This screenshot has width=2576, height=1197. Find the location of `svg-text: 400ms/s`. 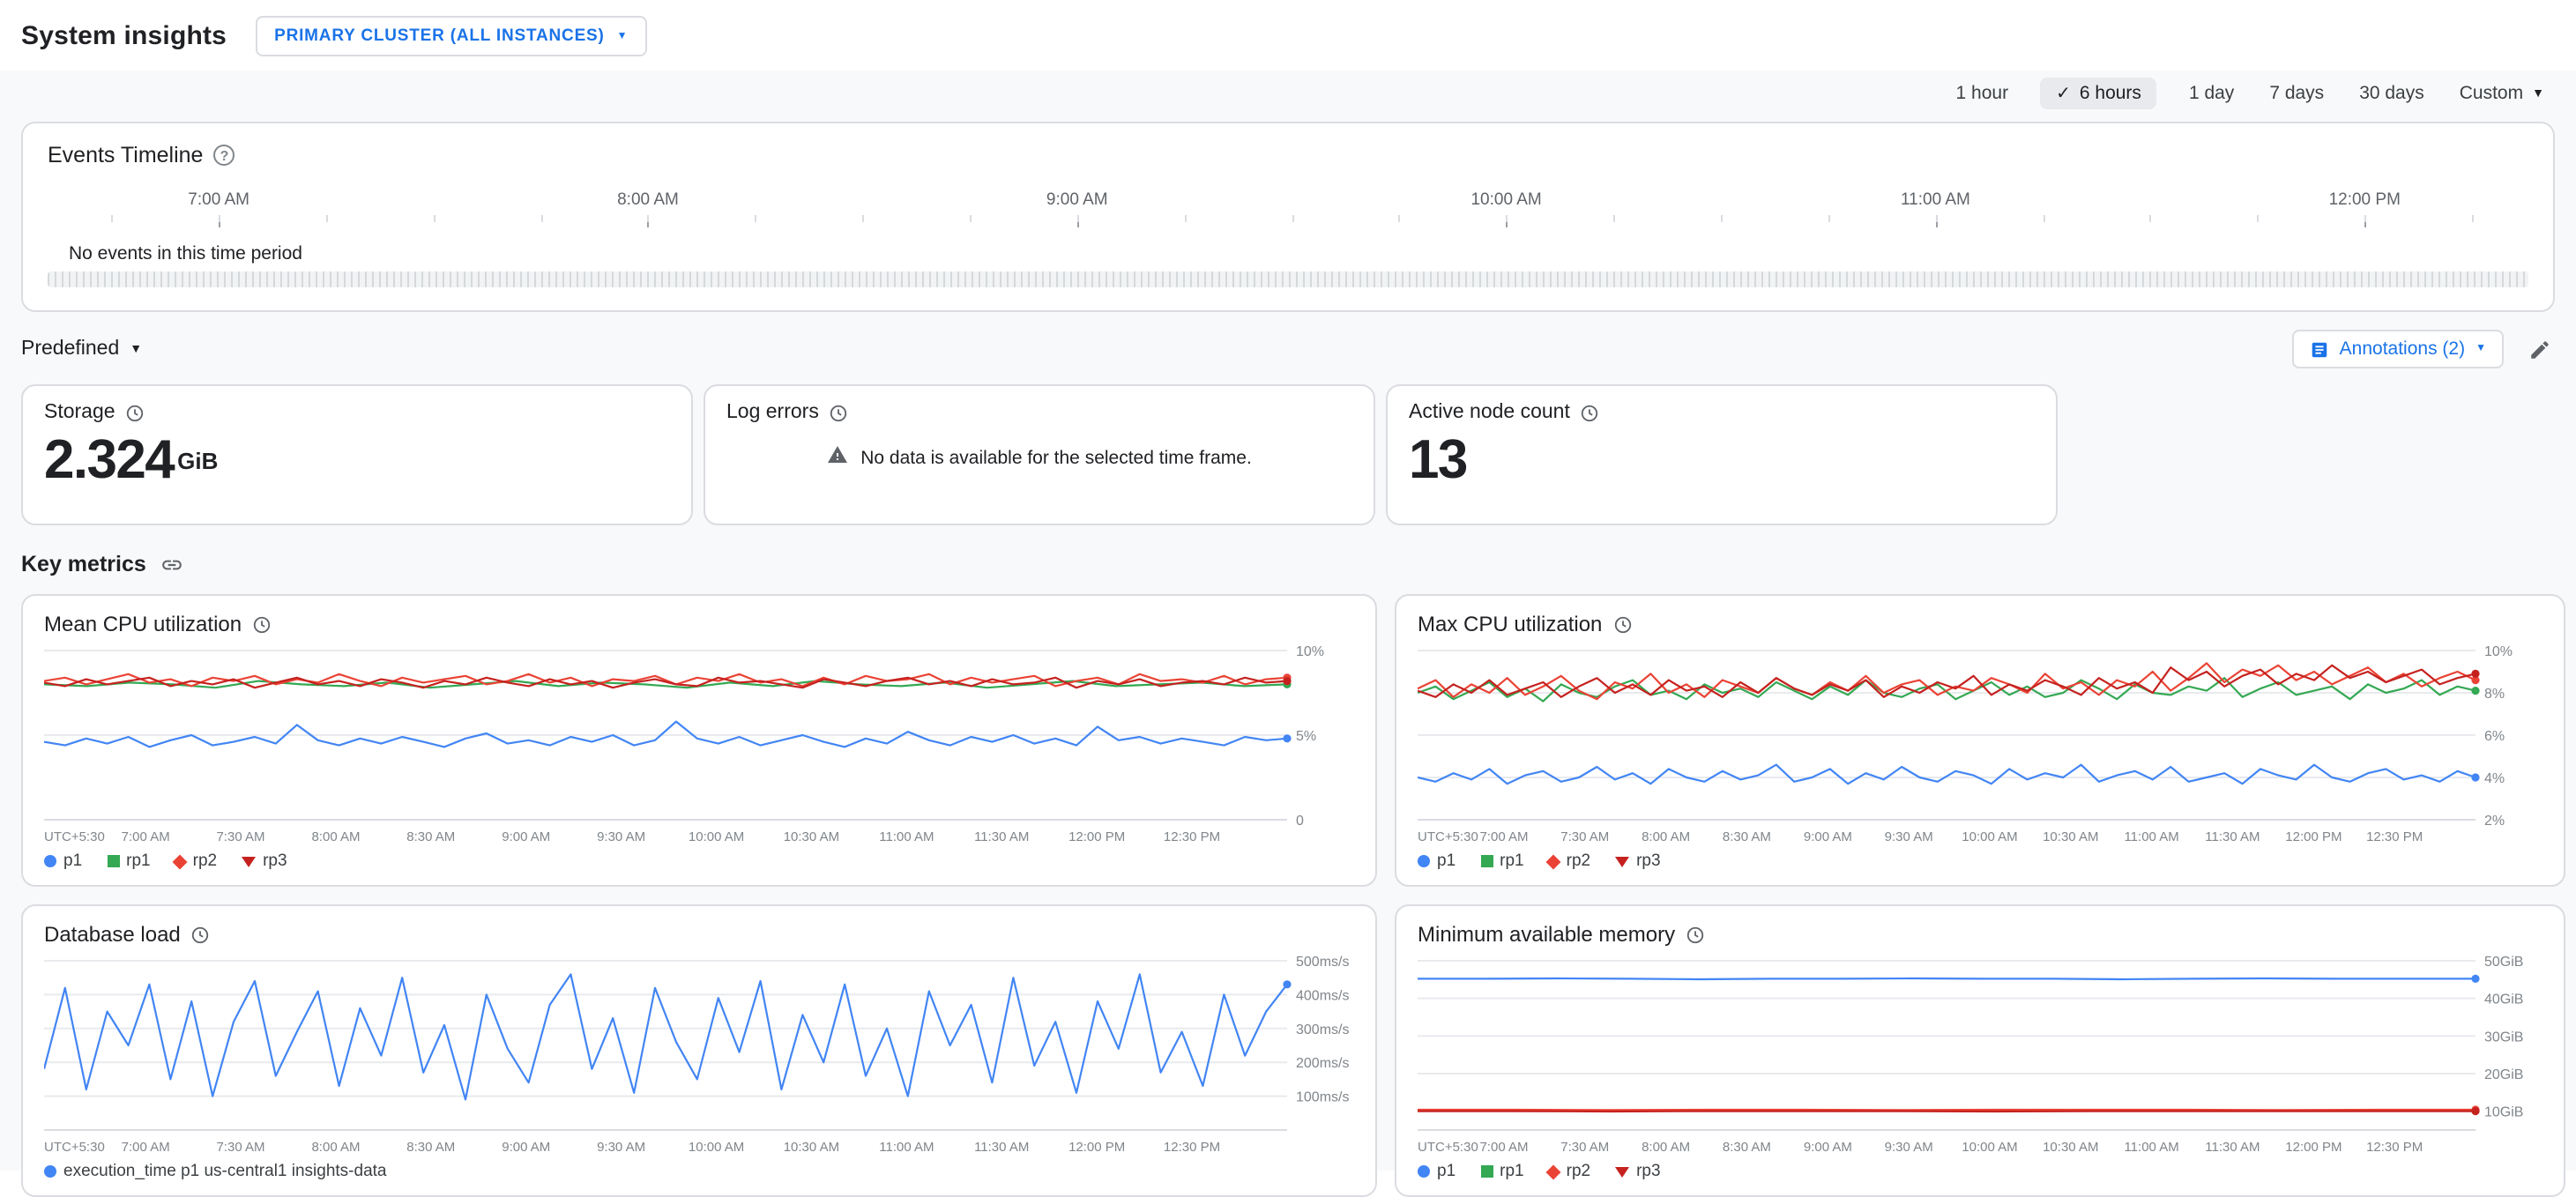

svg-text: 400ms/s is located at coordinates (1322, 996).